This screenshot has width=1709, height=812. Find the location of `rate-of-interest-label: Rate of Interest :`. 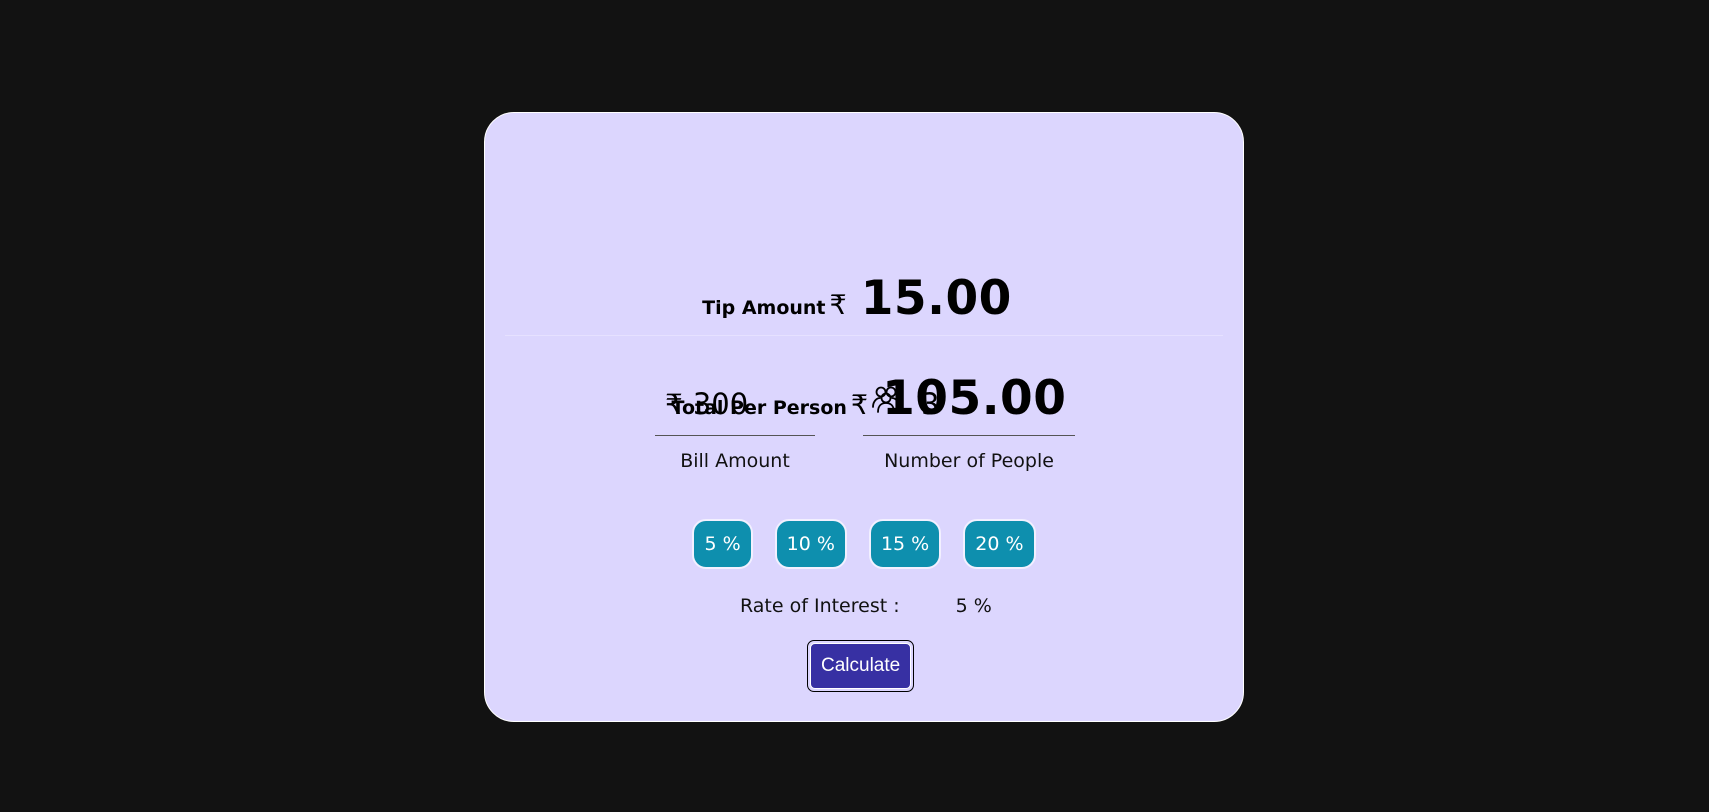

rate-of-interest-label: Rate of Interest : is located at coordinates (820, 606).